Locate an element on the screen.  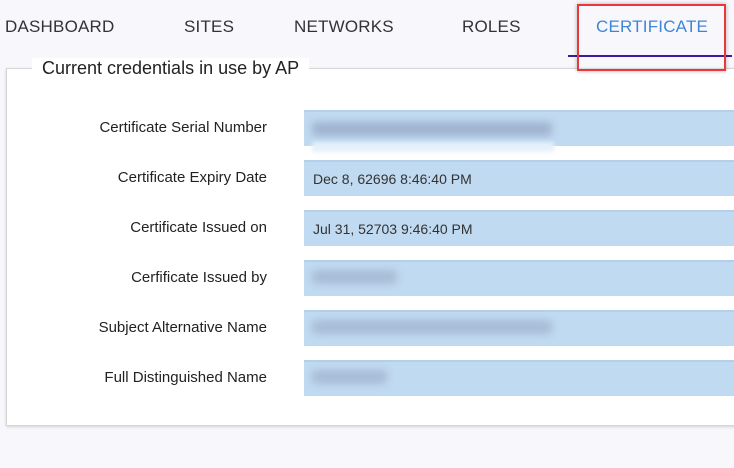
row-subject-alt-name: Subject Alternative Name is located at coordinates (367, 328).